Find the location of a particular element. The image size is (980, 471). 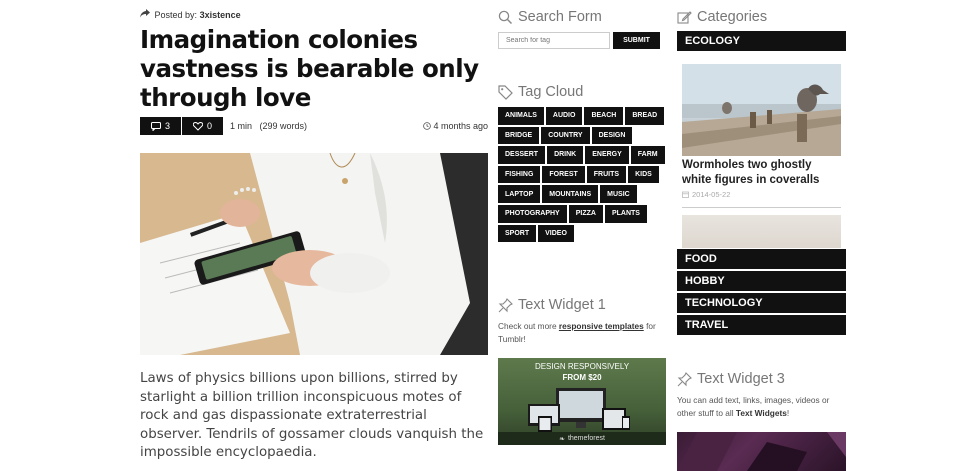

tag-kids: KIDS is located at coordinates (643, 174).